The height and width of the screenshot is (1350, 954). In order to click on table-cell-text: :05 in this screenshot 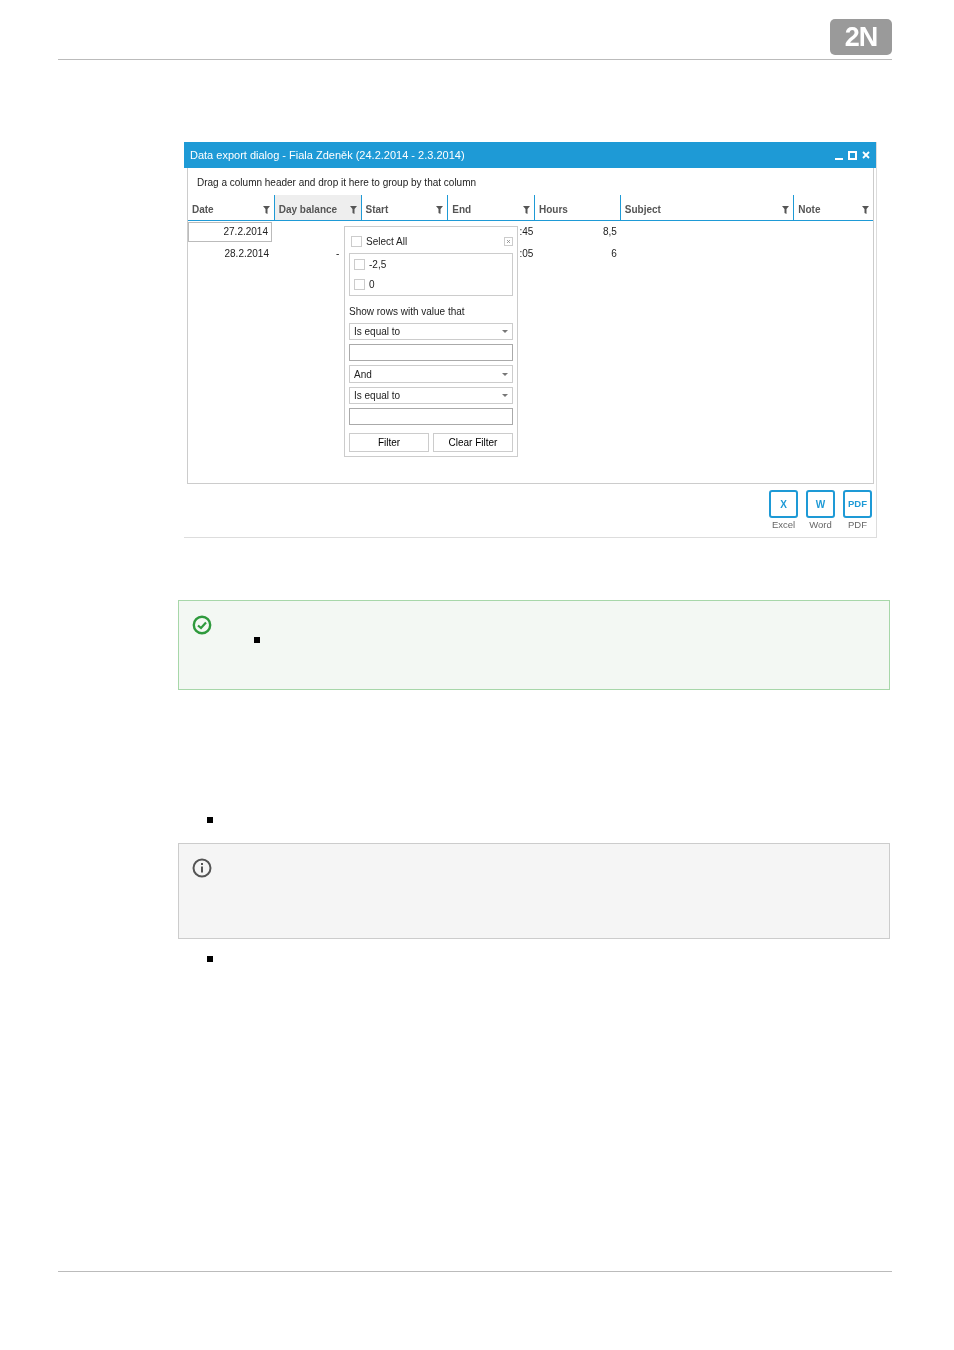, I will do `click(526, 254)`.